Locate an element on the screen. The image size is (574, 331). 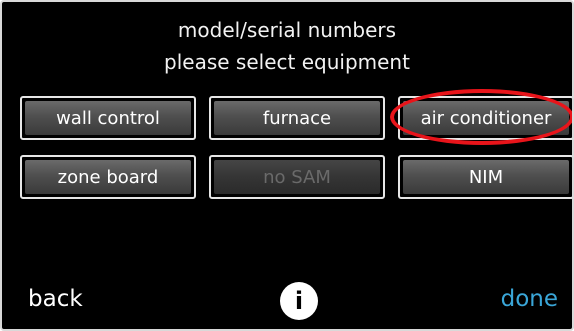
furnace-button: furnace is located at coordinates (297, 118).